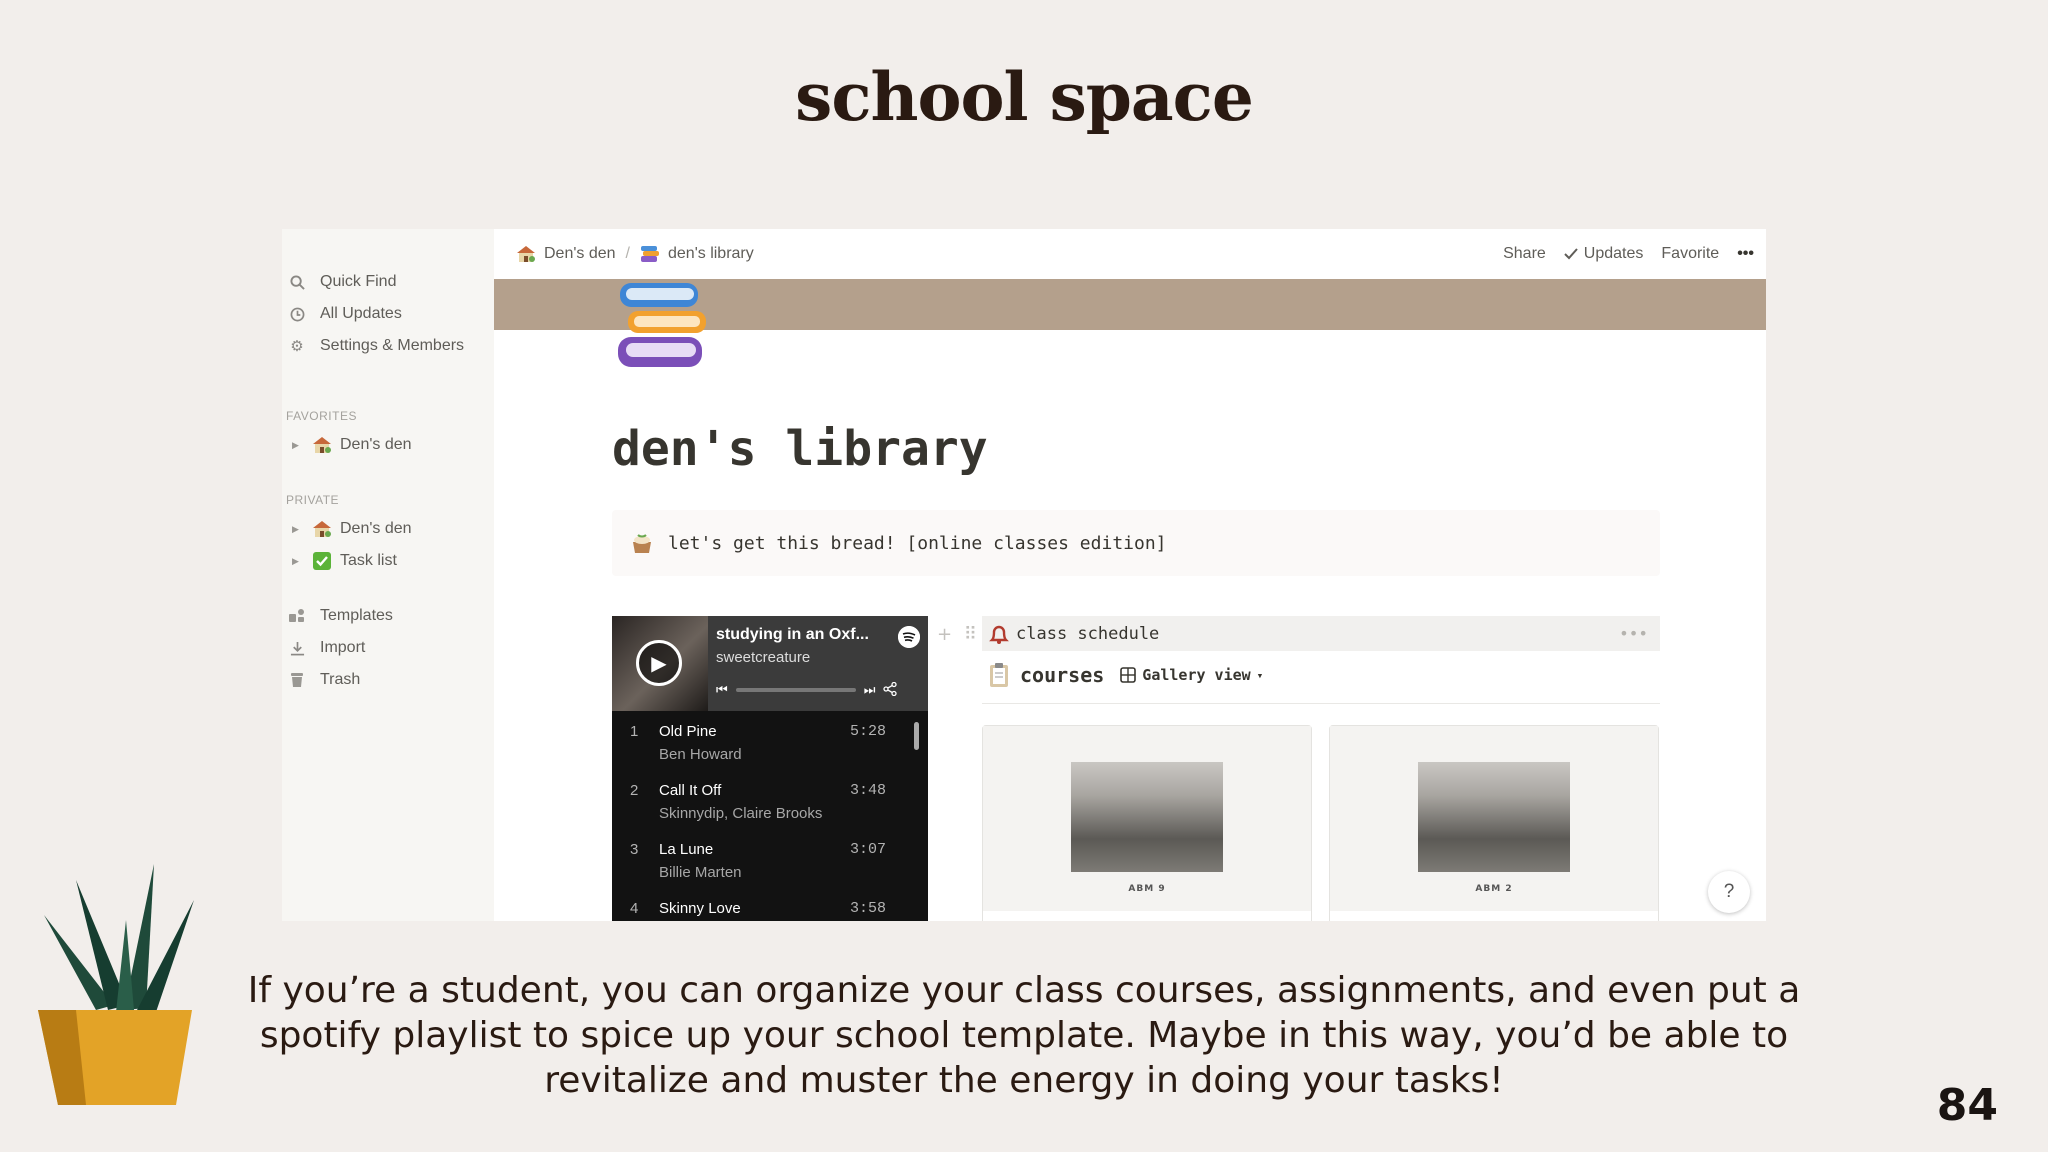 The image size is (2048, 1152). I want to click on gallery-card: ABM 2, so click(1494, 823).